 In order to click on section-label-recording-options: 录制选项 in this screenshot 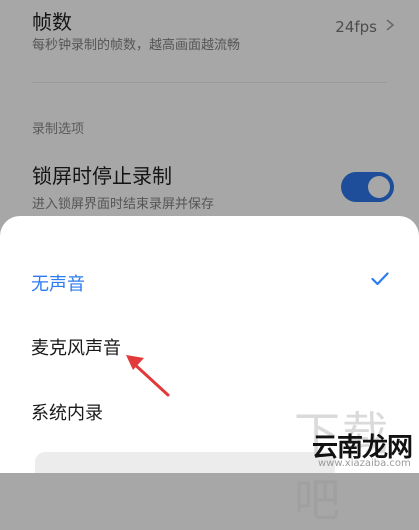, I will do `click(58, 129)`.